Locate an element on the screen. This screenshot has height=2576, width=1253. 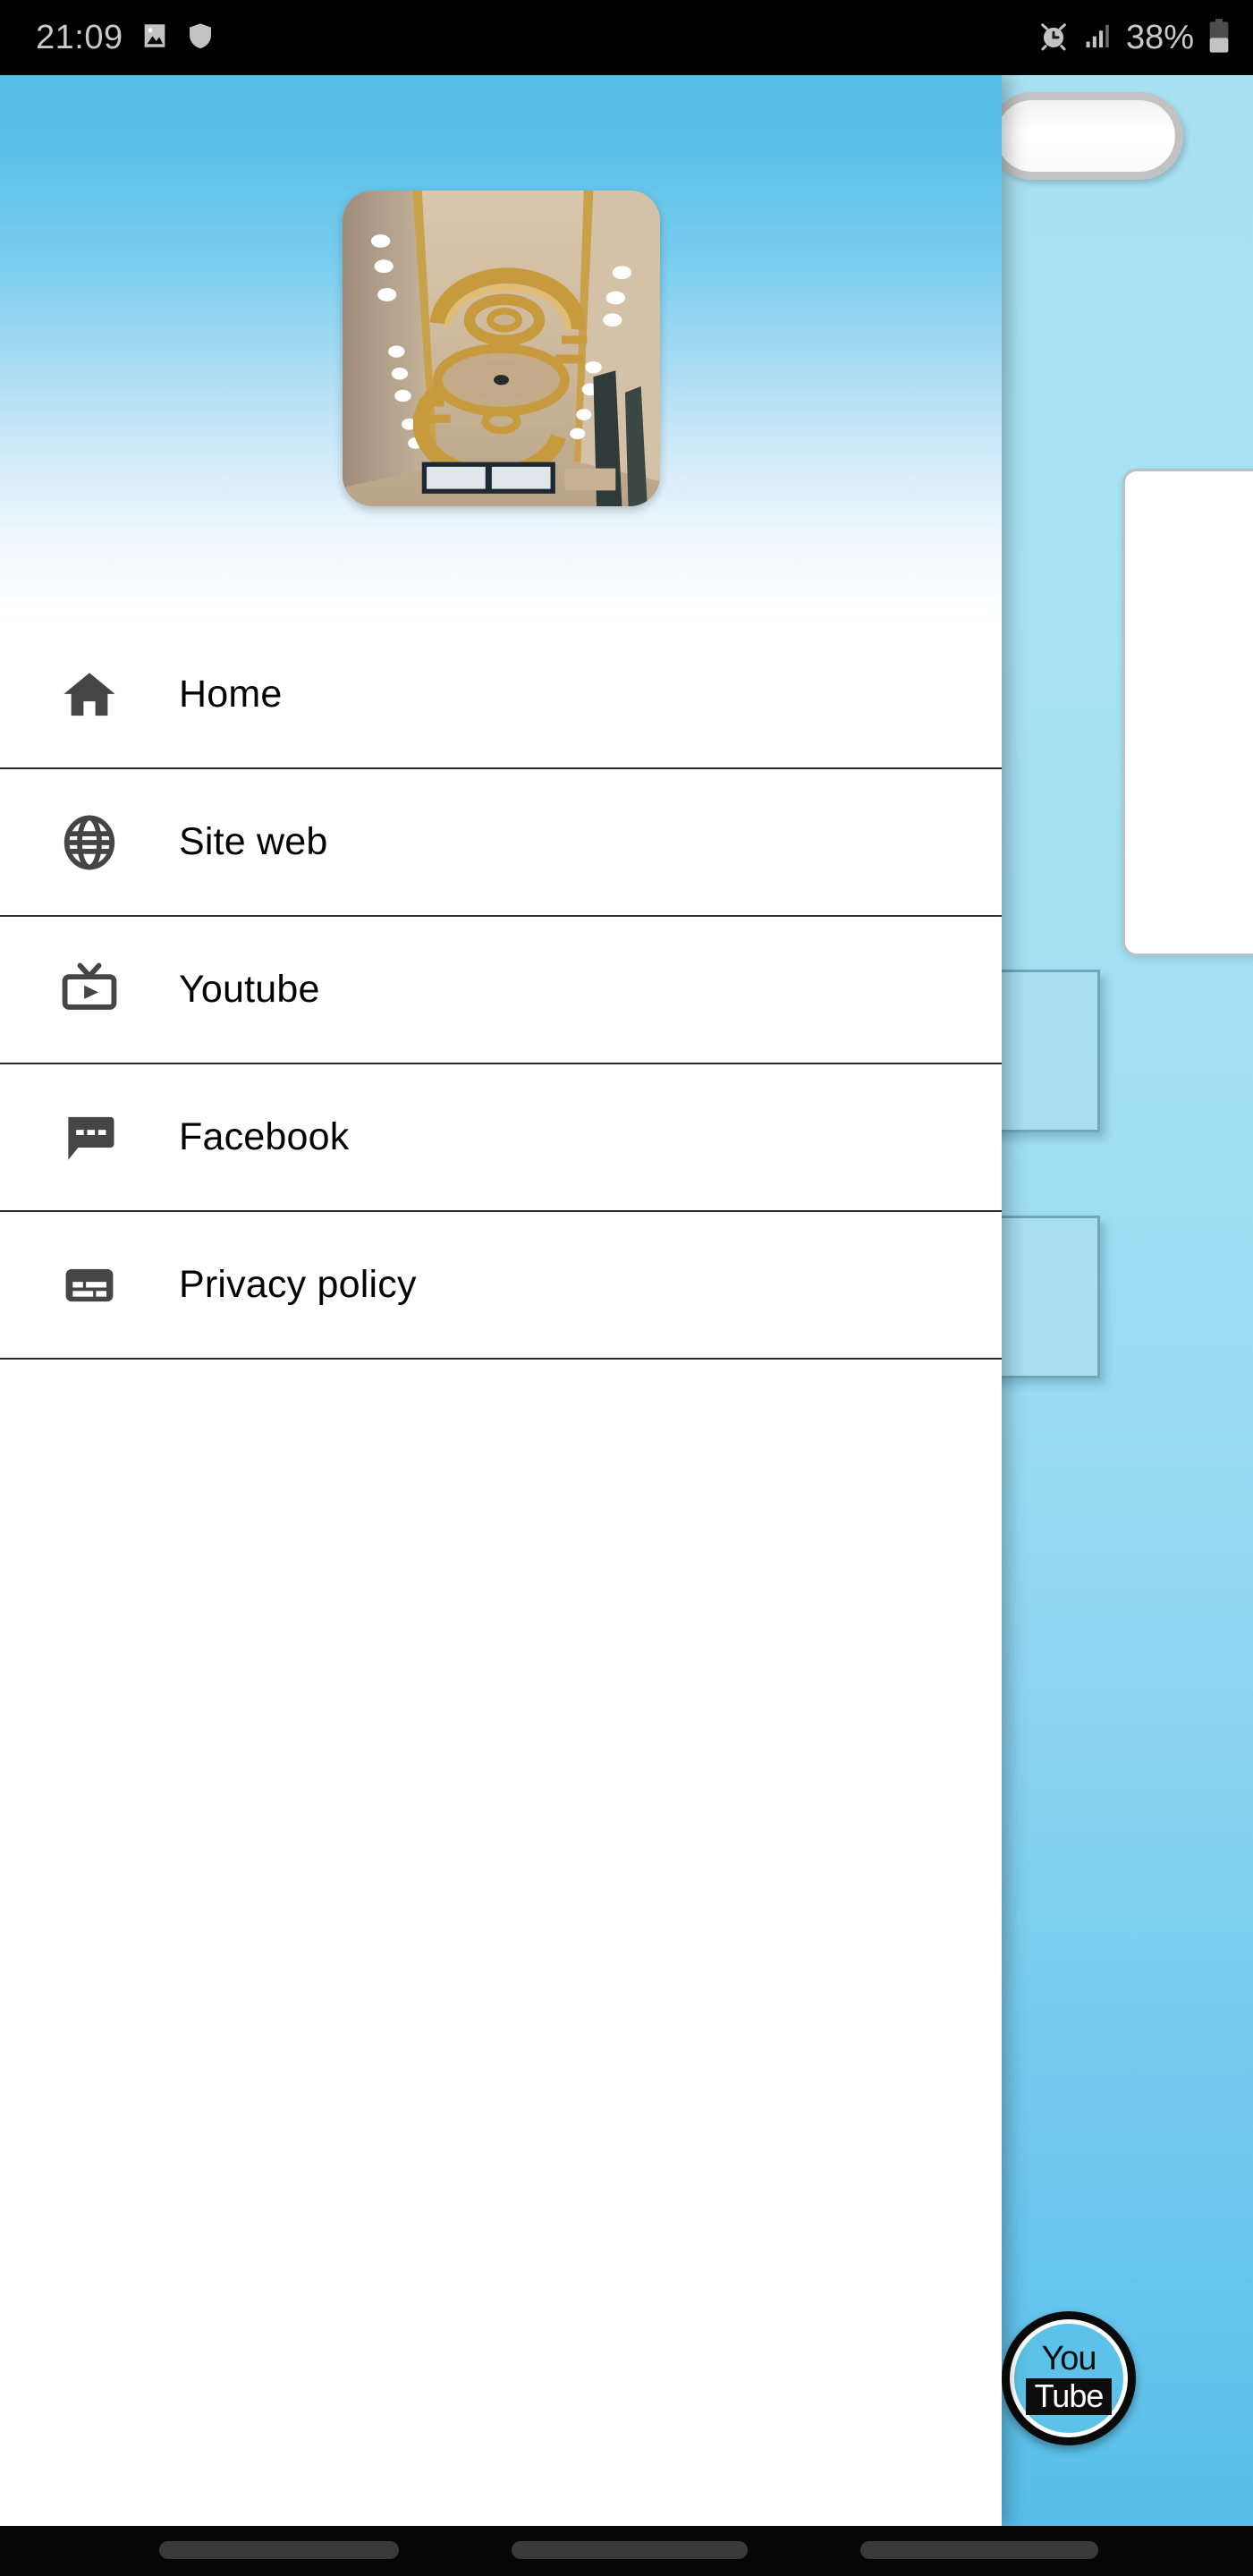
background-search-pill is located at coordinates (1085, 136).